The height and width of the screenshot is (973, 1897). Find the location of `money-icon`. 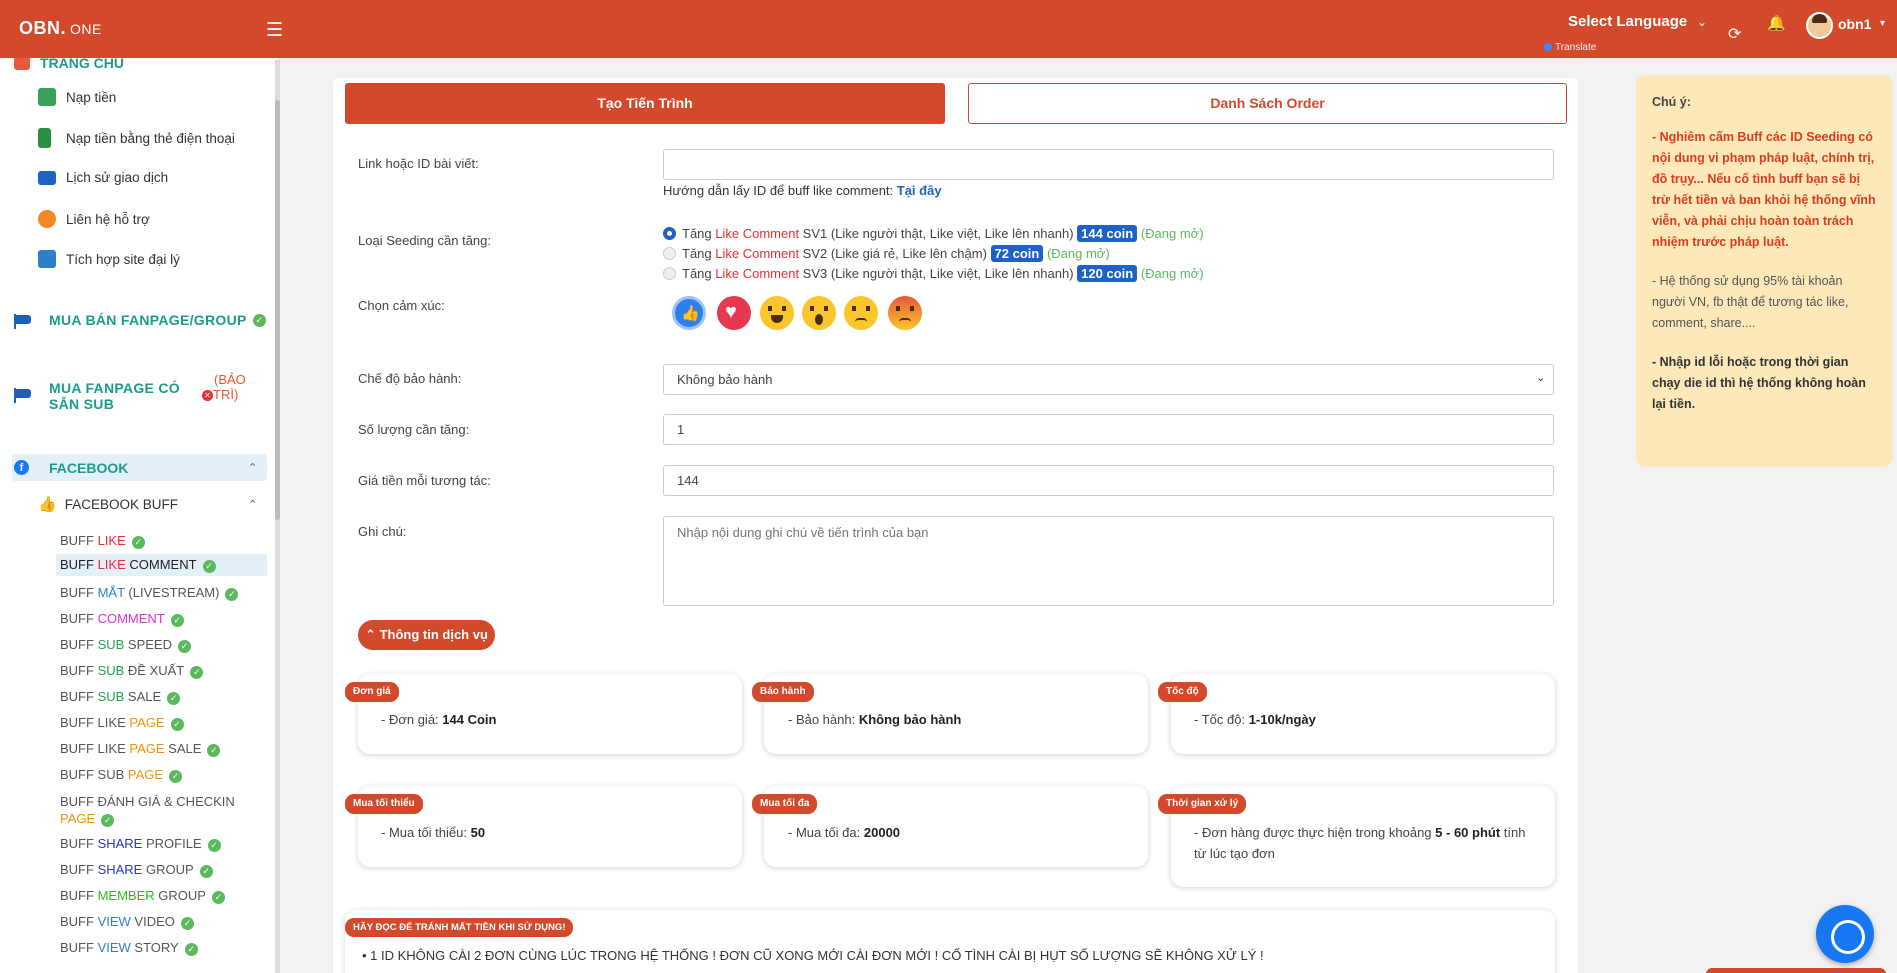

money-icon is located at coordinates (47, 97).